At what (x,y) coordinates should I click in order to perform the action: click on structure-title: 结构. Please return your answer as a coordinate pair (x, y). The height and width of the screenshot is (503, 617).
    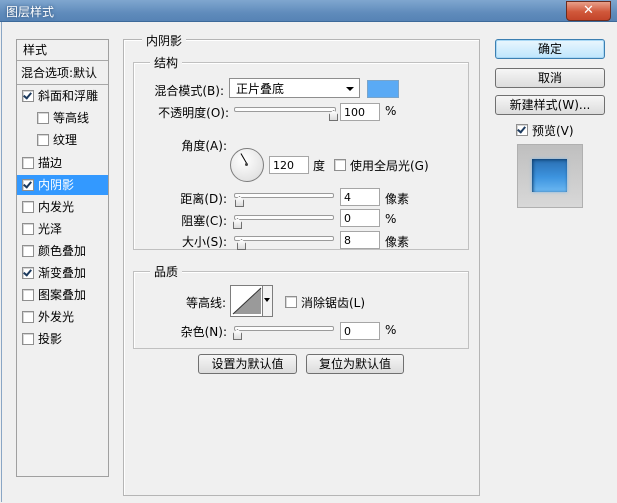
    Looking at the image, I should click on (166, 62).